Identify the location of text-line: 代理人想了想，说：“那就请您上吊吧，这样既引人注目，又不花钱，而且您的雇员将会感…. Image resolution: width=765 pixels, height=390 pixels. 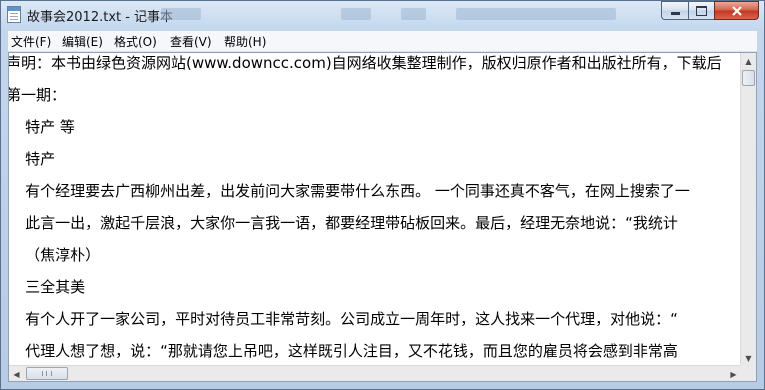
(343, 351).